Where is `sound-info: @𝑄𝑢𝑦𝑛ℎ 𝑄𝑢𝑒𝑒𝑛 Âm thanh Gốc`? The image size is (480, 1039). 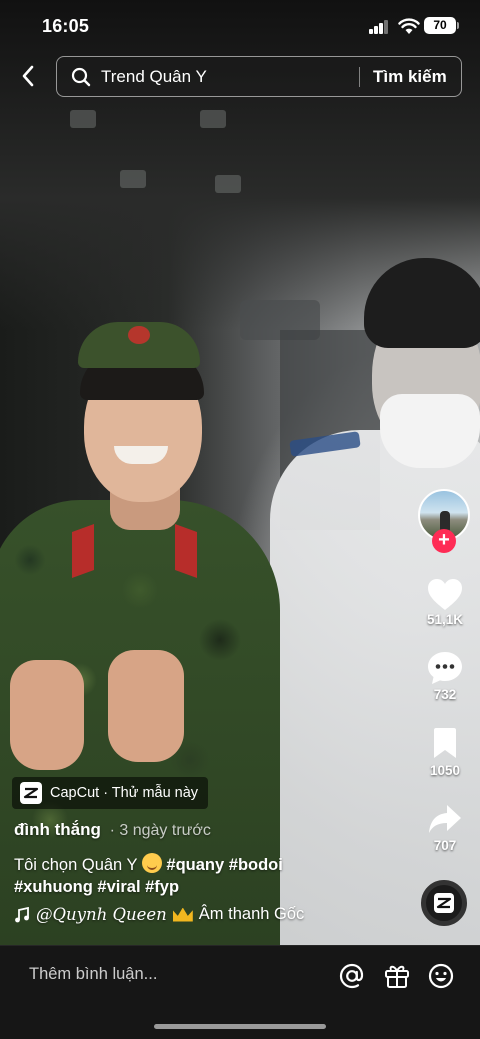
sound-info: @𝑄𝑢𝑦𝑛ℎ 𝑄𝑢𝑒𝑒𝑛 Âm thanh Gốc is located at coordinates (159, 914).